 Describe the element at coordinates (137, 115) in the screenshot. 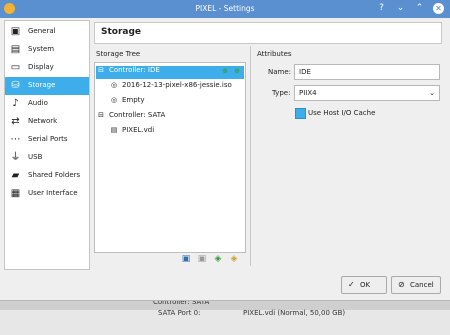

I see `tree-item-label: Controller: SATA` at that location.